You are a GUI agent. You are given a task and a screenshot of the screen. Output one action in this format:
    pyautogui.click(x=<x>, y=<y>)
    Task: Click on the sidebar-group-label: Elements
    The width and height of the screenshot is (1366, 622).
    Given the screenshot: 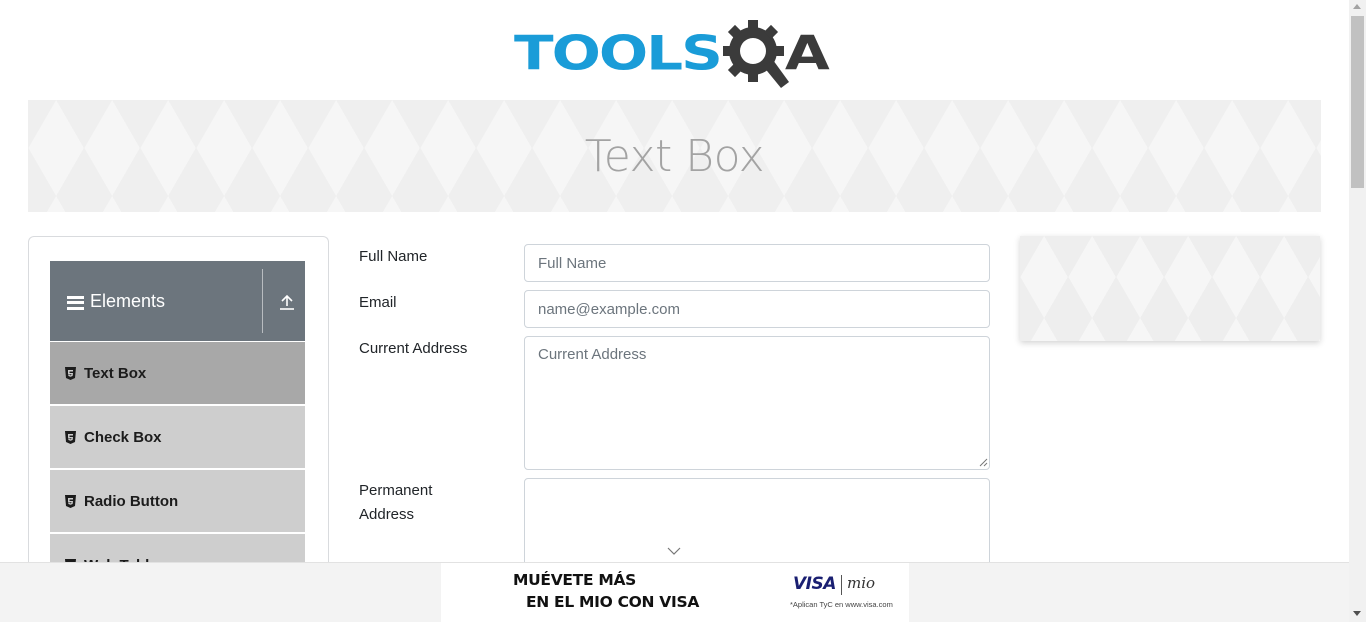 What is the action you would take?
    pyautogui.click(x=128, y=300)
    